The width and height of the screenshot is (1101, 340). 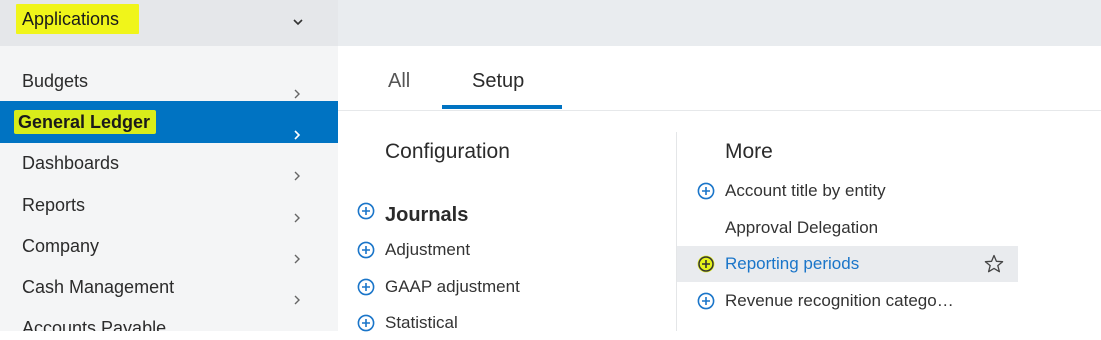 I want to click on list-item: Statistical, so click(x=507, y=323).